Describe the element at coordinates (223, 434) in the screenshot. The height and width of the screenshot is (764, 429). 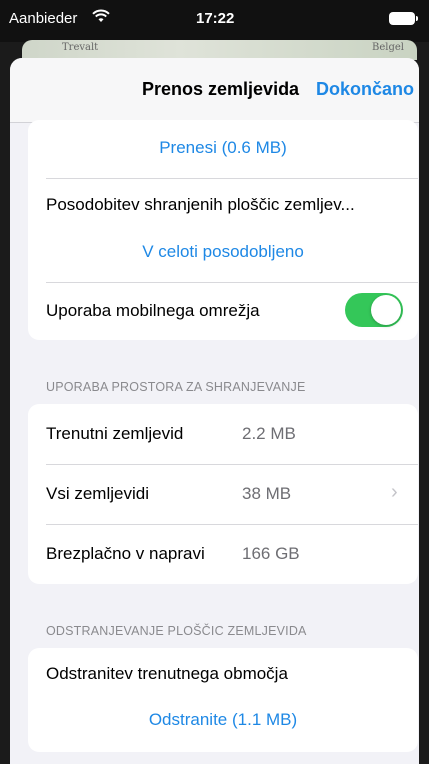
I see `storage-row-current: Trenutni zemljevid 2.2 MB` at that location.